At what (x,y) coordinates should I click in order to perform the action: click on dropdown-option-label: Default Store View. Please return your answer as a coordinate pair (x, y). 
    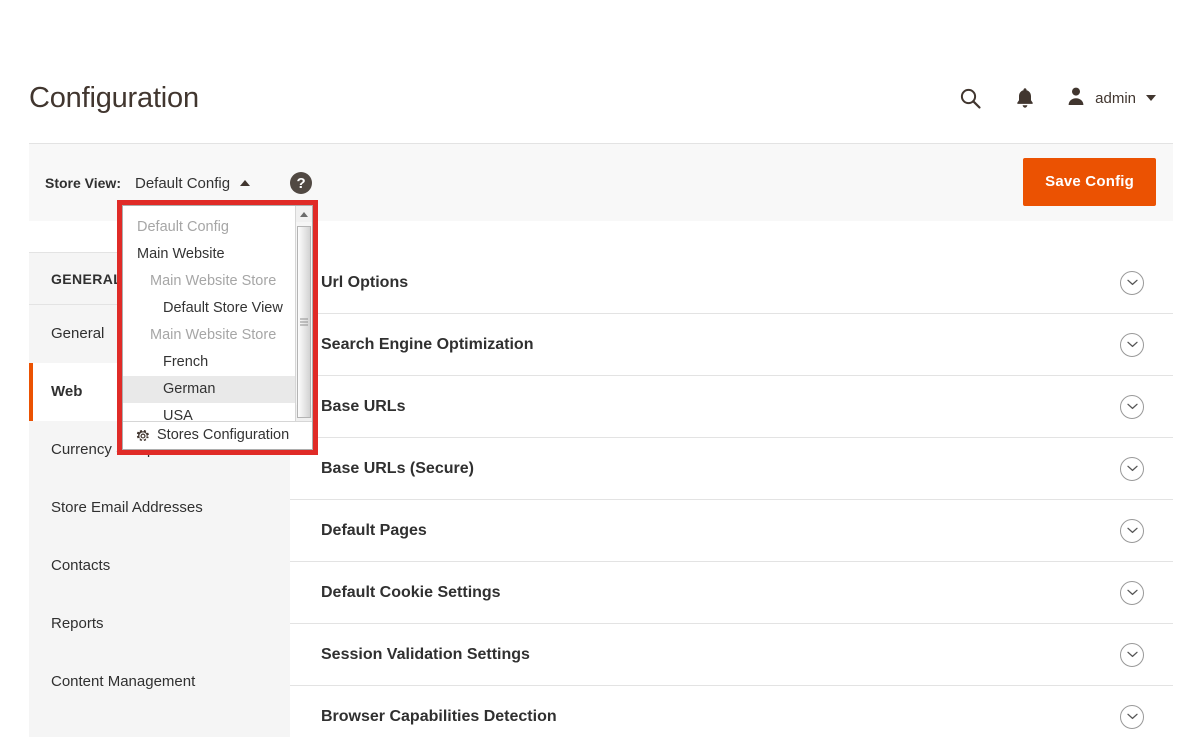
    Looking at the image, I should click on (223, 308).